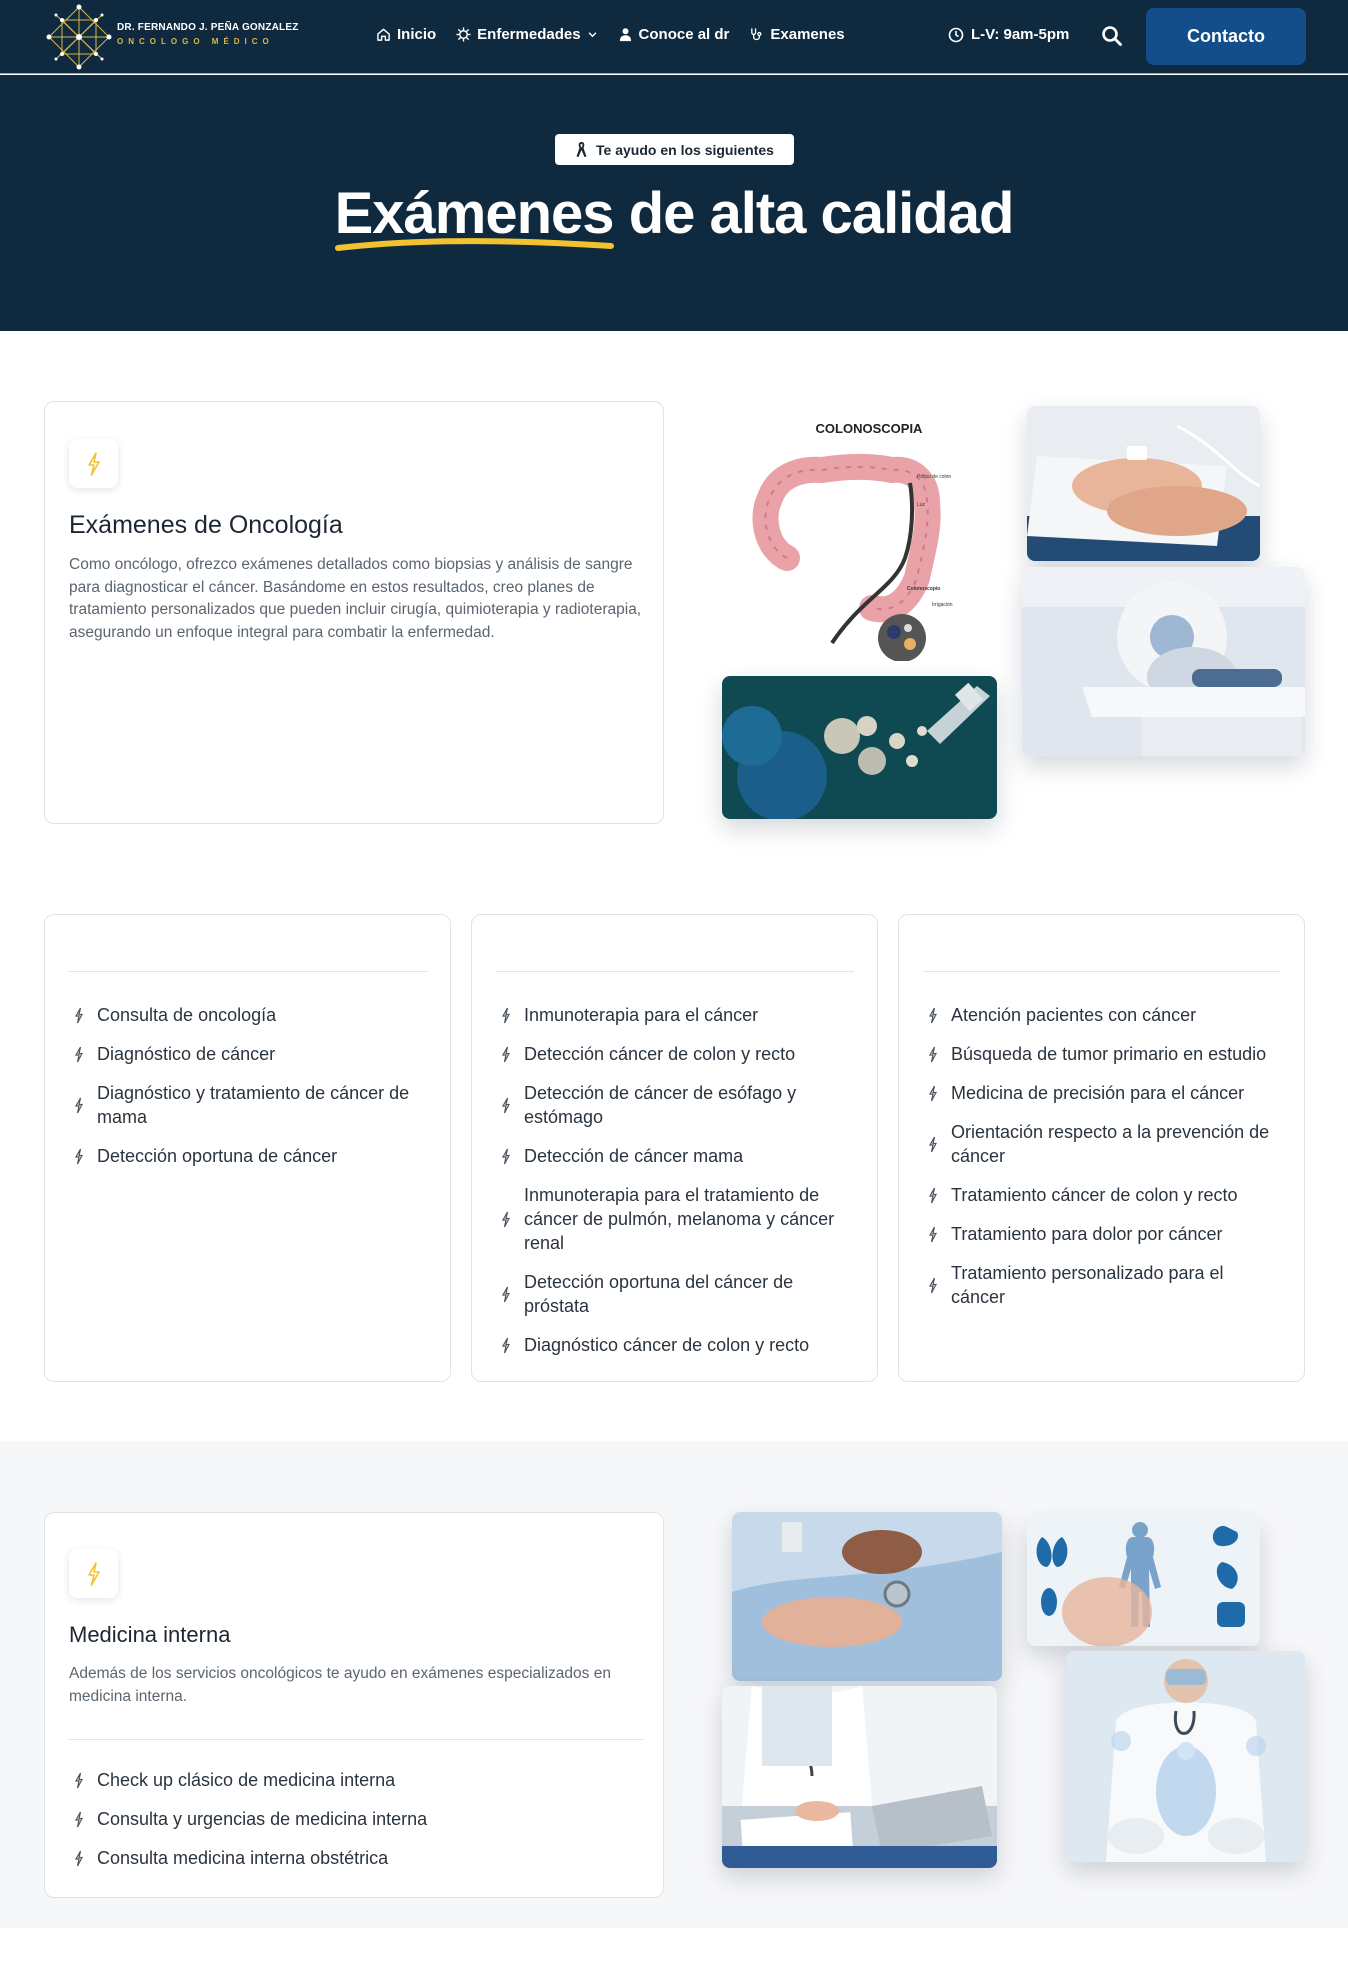  Describe the element at coordinates (150, 1634) in the screenshot. I see `internal-title: Medicina interna` at that location.